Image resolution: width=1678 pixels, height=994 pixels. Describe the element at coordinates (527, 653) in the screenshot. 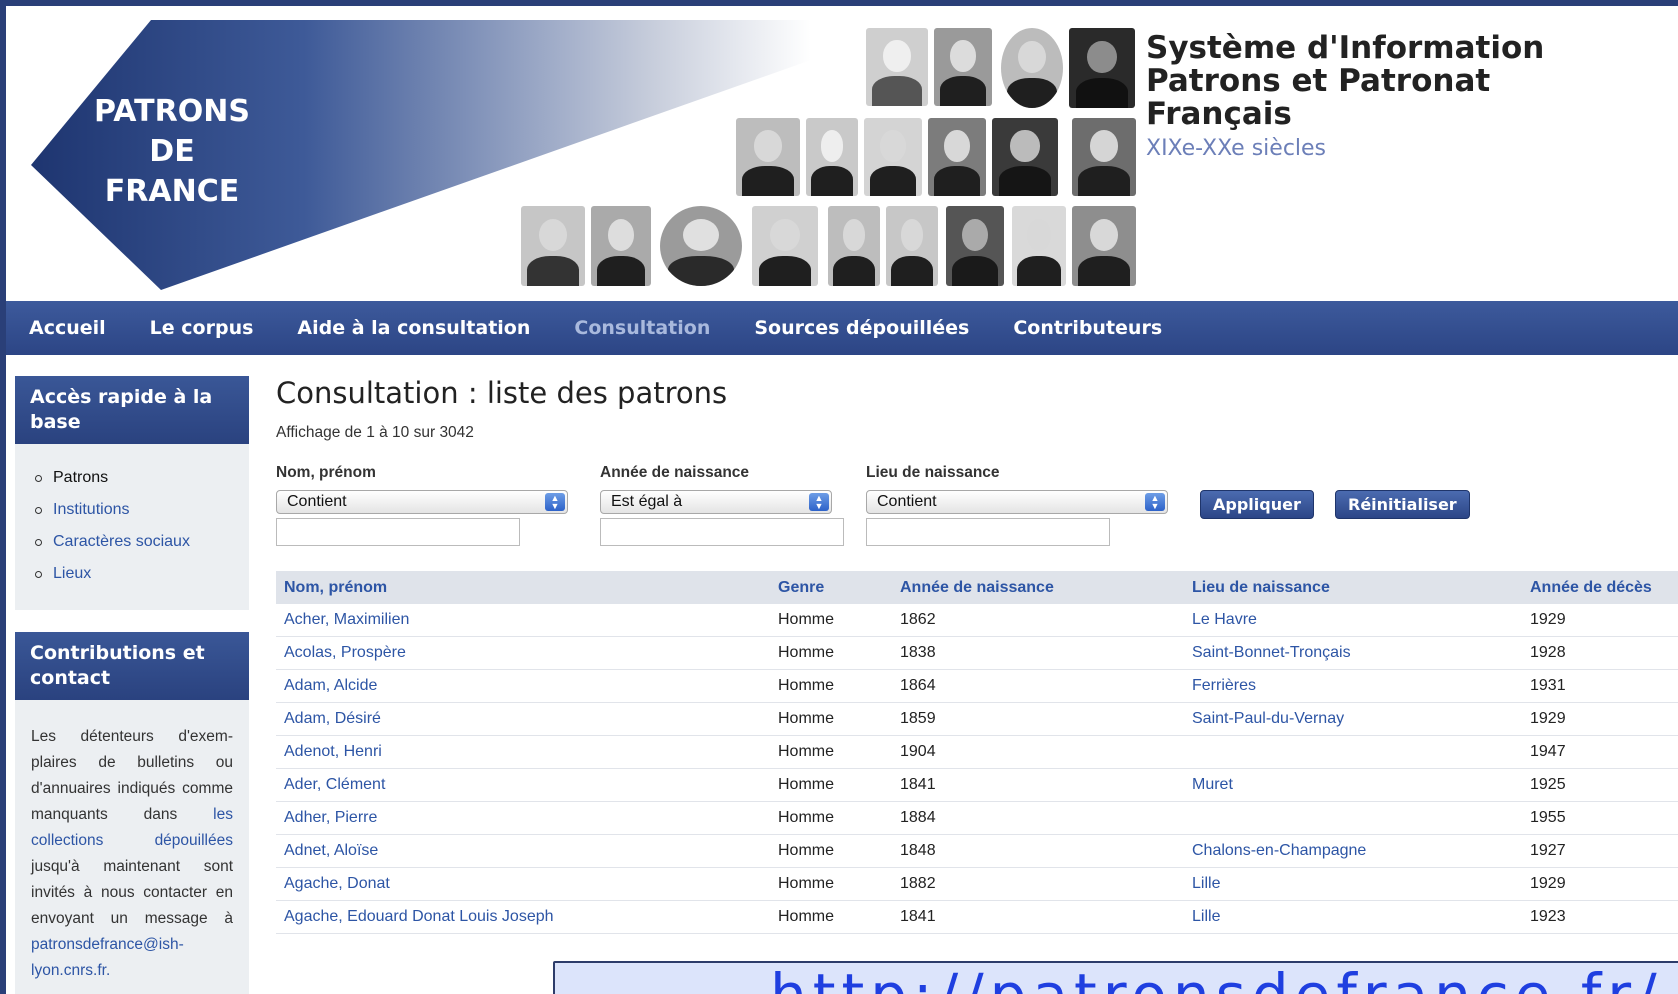

I see `cell-nom: Acolas, Prospère` at that location.